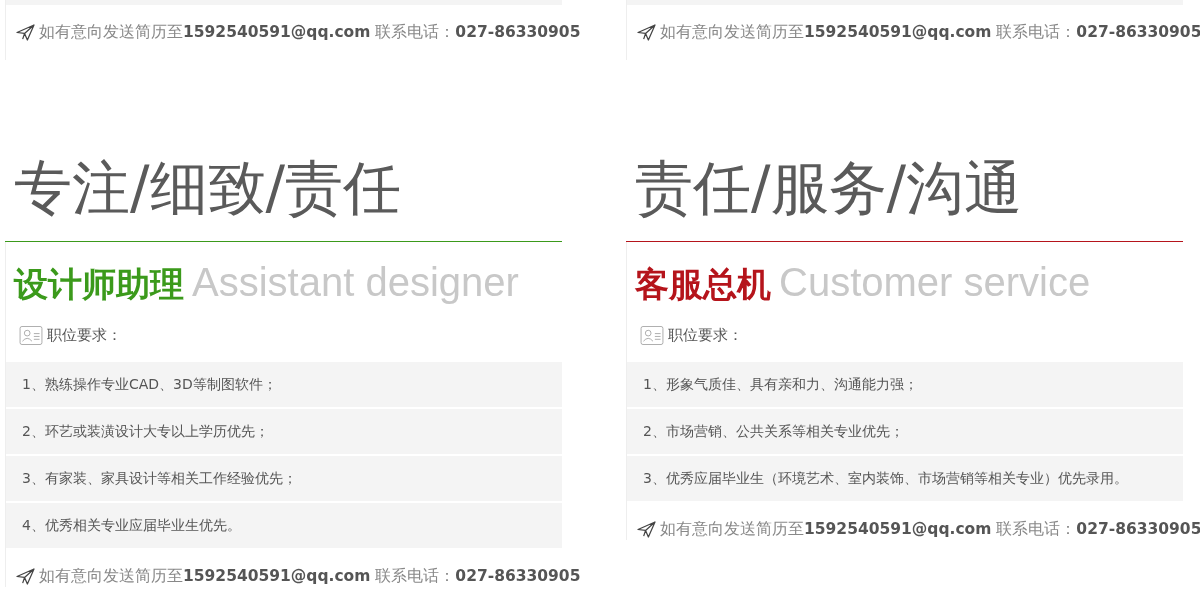 This screenshot has width=1200, height=596. I want to click on job-title: 设计师助理, so click(99, 284).